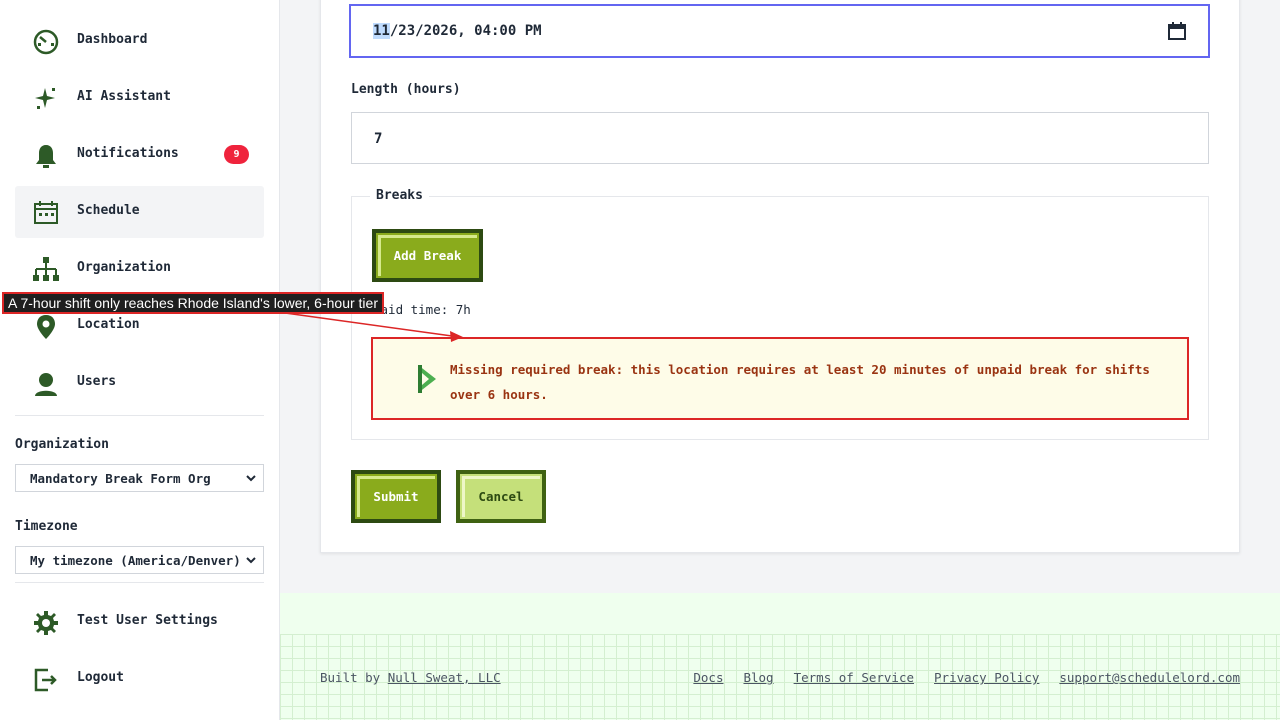 The height and width of the screenshot is (720, 1280). I want to click on sidebar-item-label: Users, so click(97, 381).